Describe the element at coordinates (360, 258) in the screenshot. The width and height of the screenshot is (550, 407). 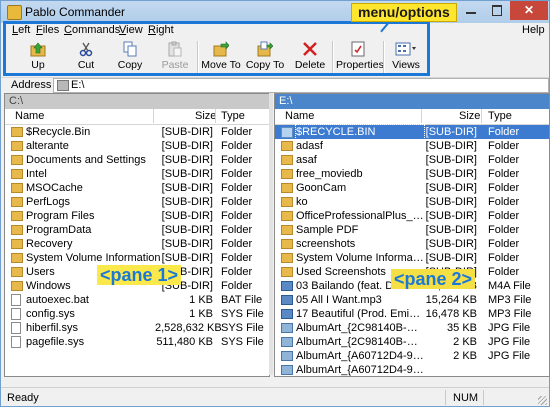
I see `file-name: System Volume Information` at that location.